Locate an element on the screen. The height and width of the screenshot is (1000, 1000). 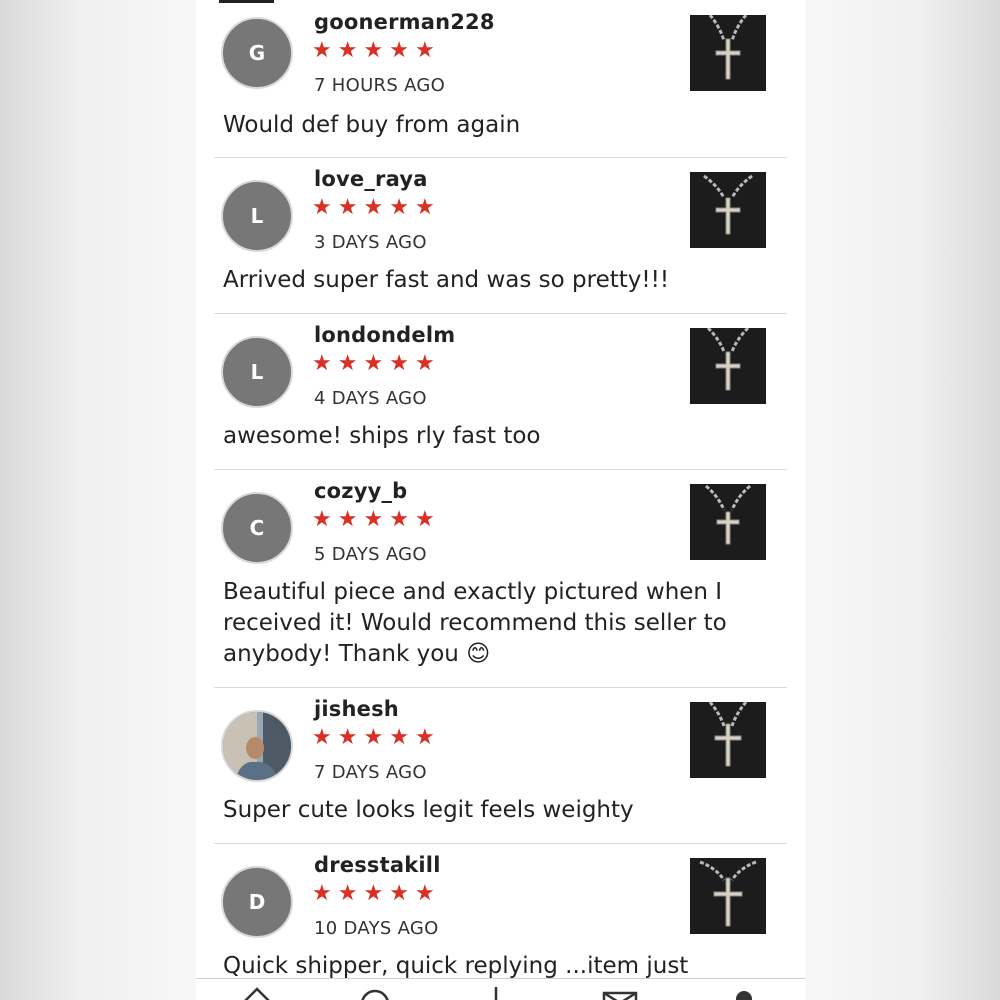
review-text: Super cute looks legit feels weighty is located at coordinates (428, 810).